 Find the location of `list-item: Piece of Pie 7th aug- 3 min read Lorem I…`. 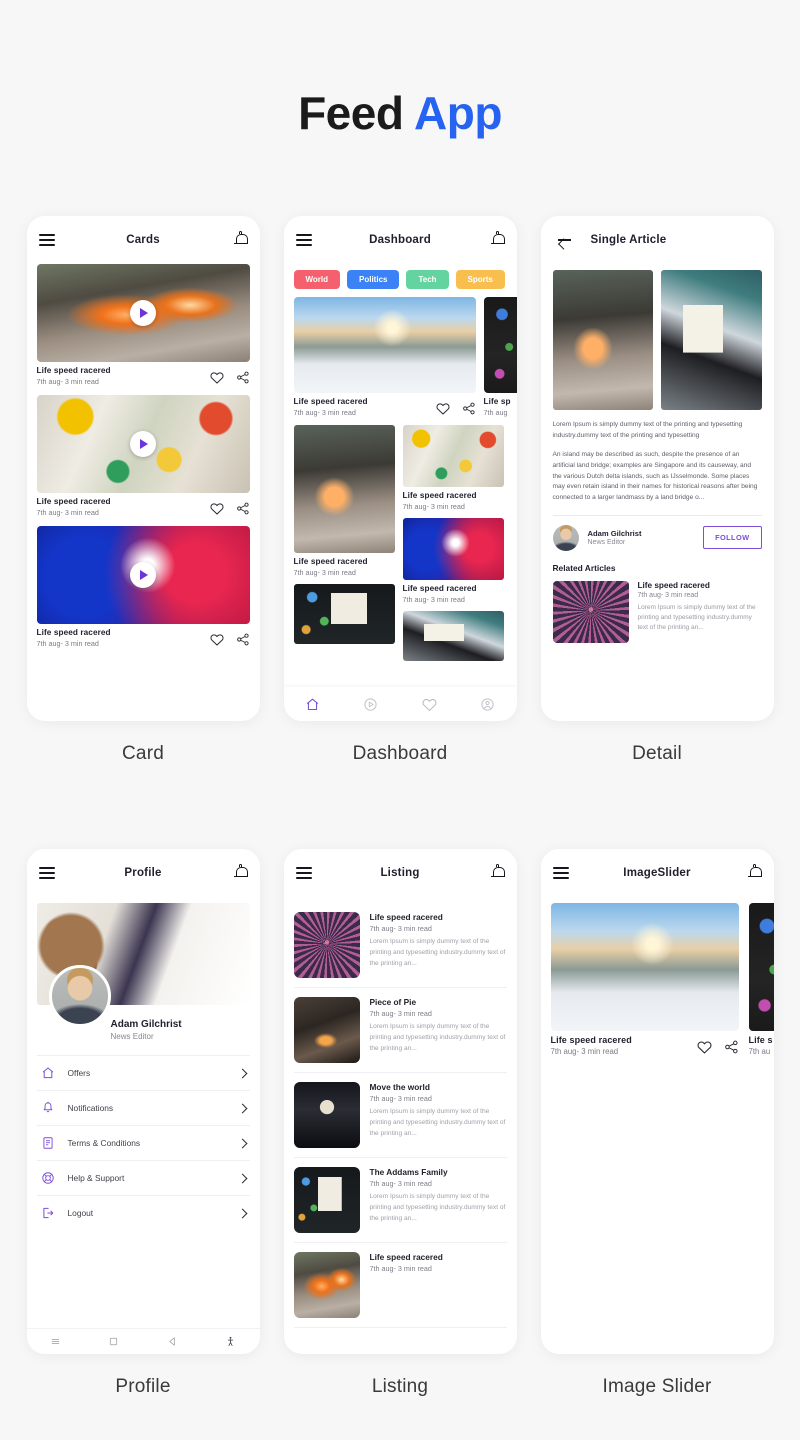

list-item: Piece of Pie 7th aug- 3 min read Lorem I… is located at coordinates (400, 1030).